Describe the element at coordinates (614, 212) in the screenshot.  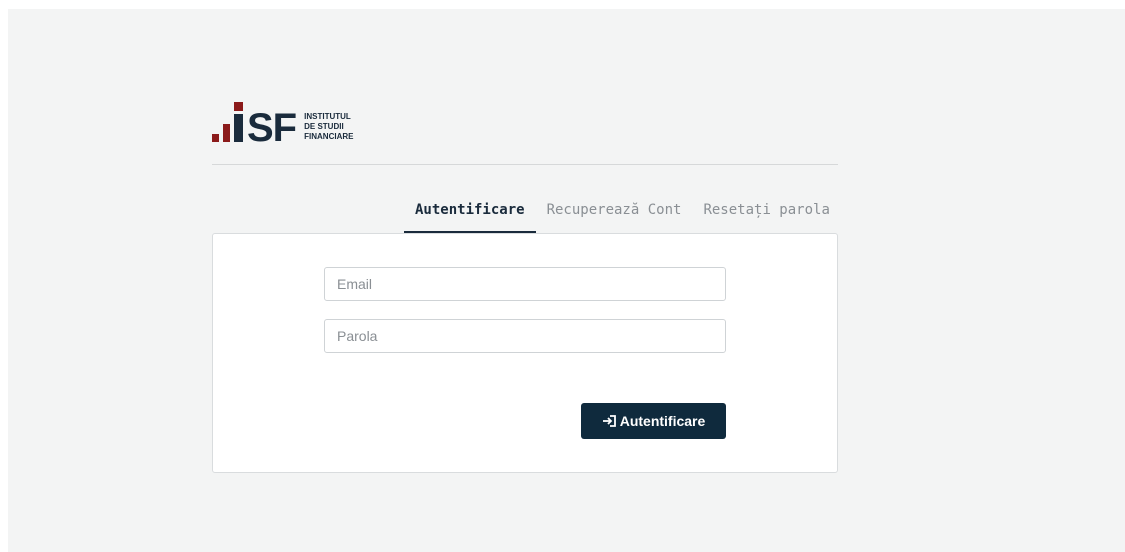
I see `tab-recover-account: Recuperează Cont` at that location.